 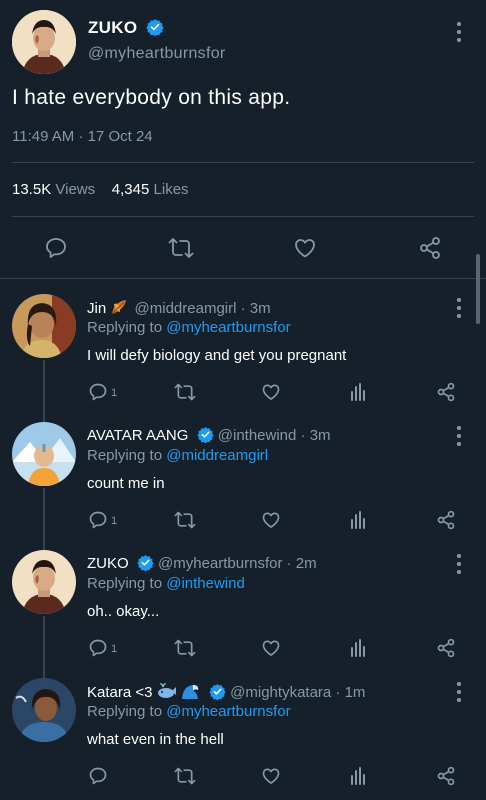 I want to click on reply-author-name: Jin, so click(x=96, y=308).